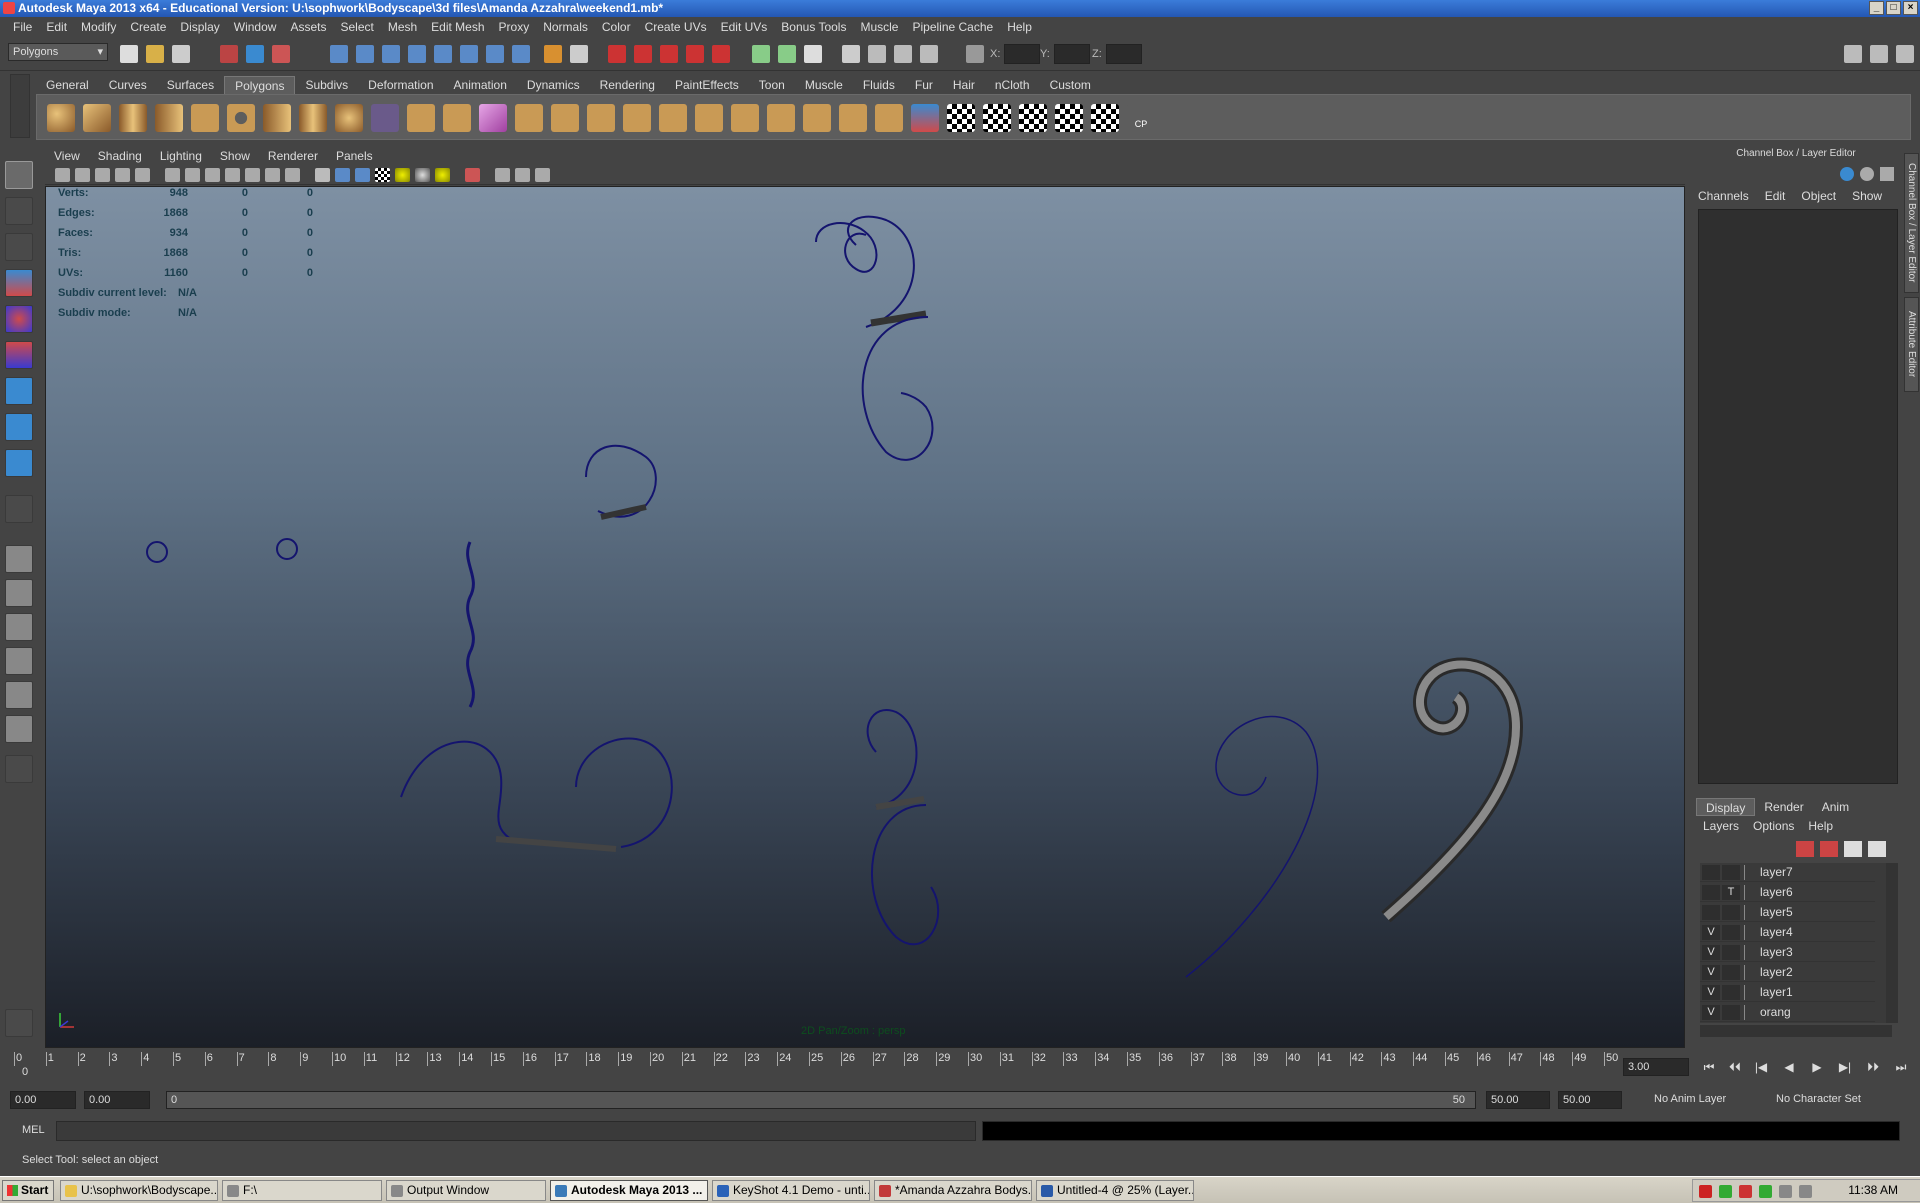 The image size is (1920, 1203). What do you see at coordinates (1832, 1100) in the screenshot?
I see `character-set-dropdown: No Character Set` at bounding box center [1832, 1100].